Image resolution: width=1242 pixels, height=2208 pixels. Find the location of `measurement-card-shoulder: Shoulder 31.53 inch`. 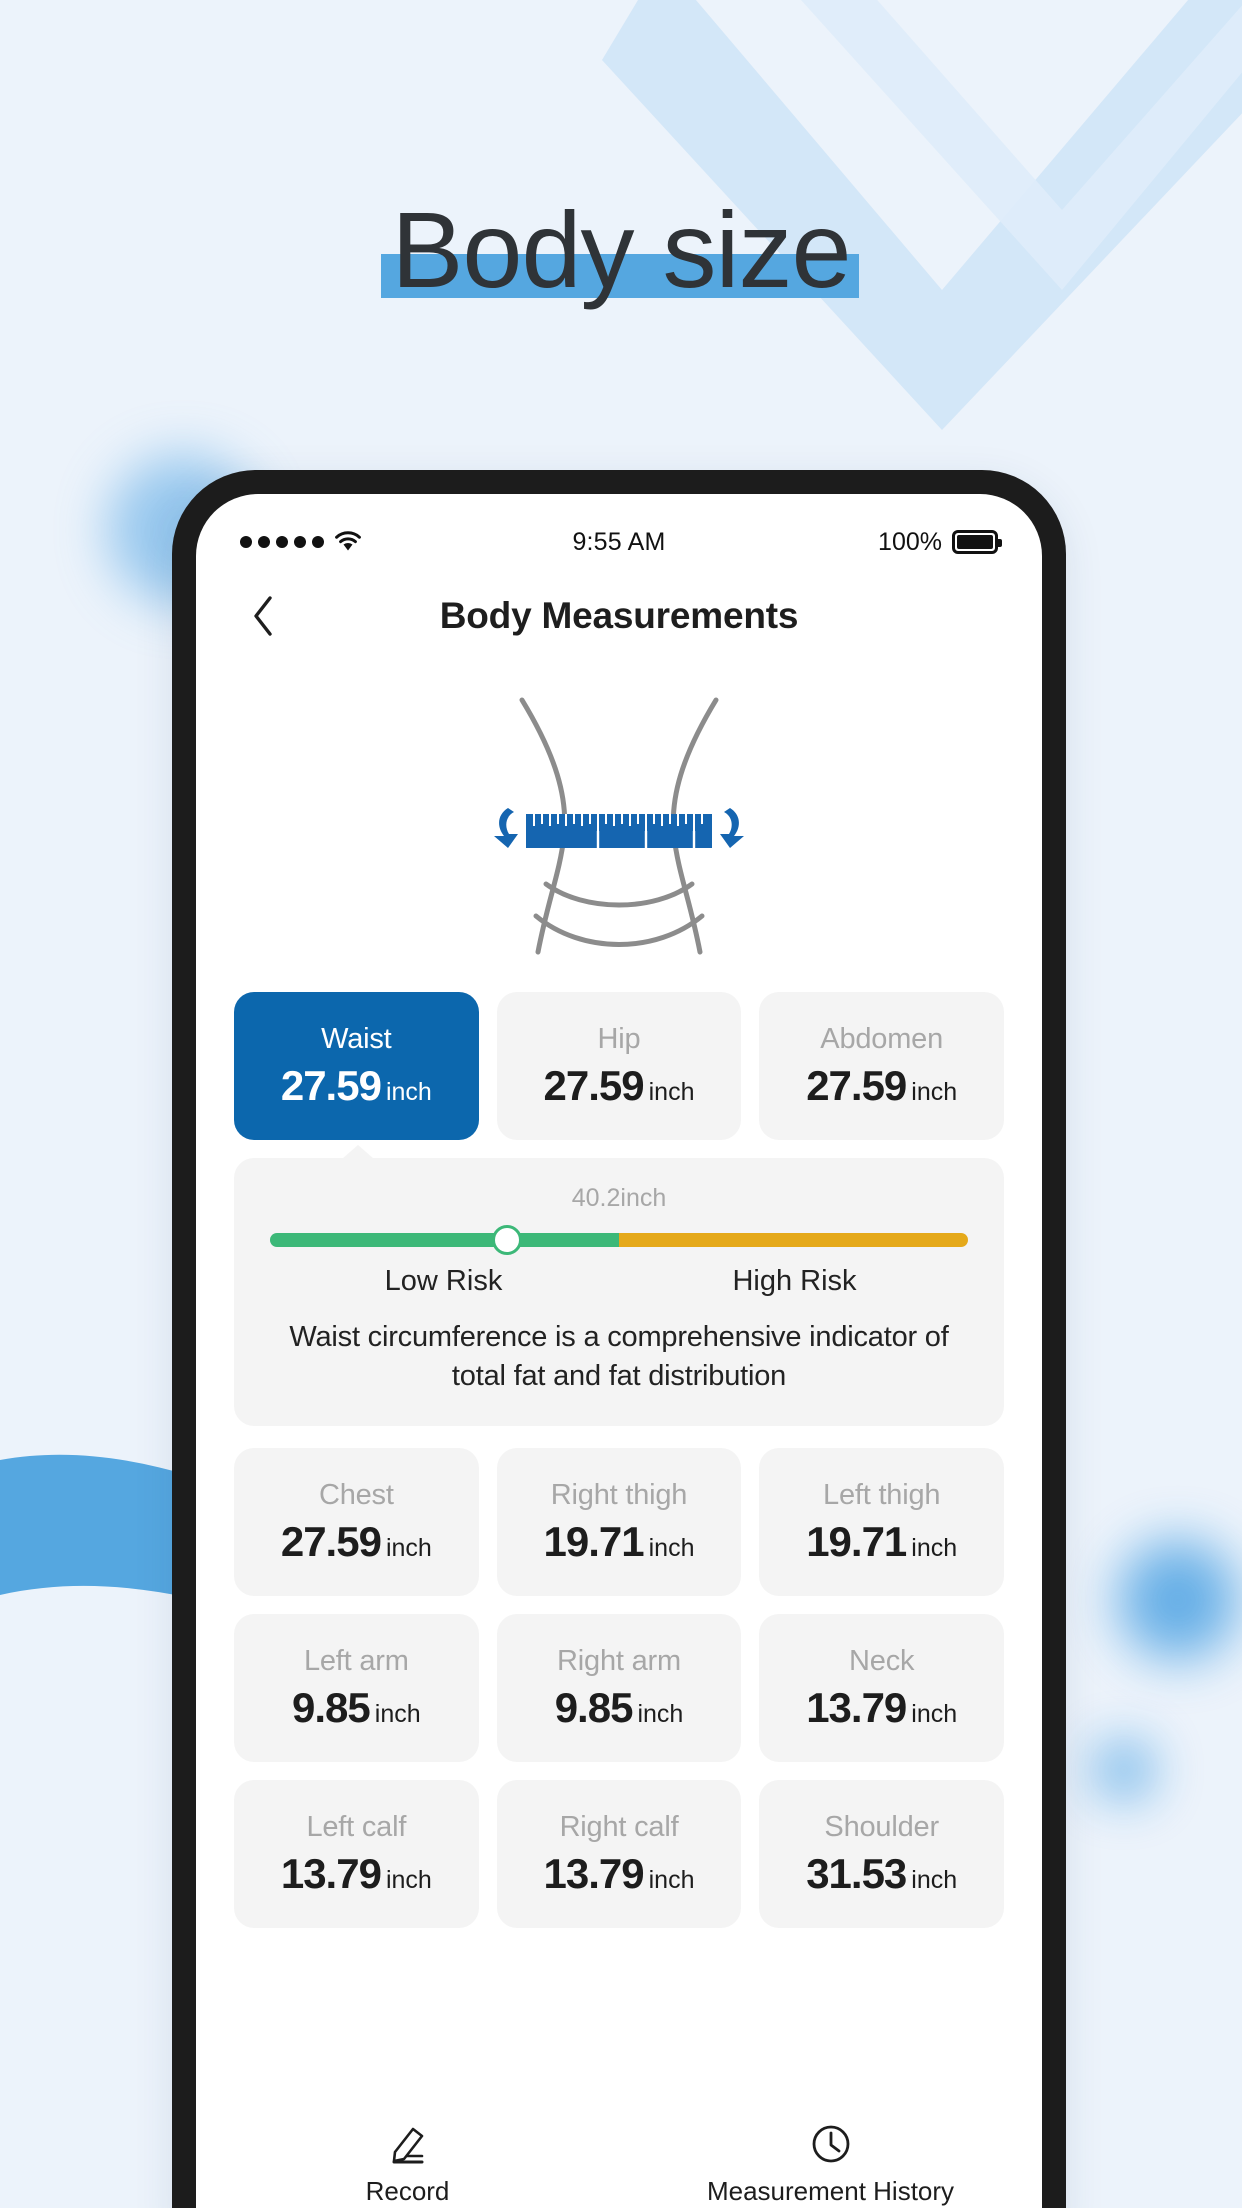

measurement-card-shoulder: Shoulder 31.53 inch is located at coordinates (882, 1854).